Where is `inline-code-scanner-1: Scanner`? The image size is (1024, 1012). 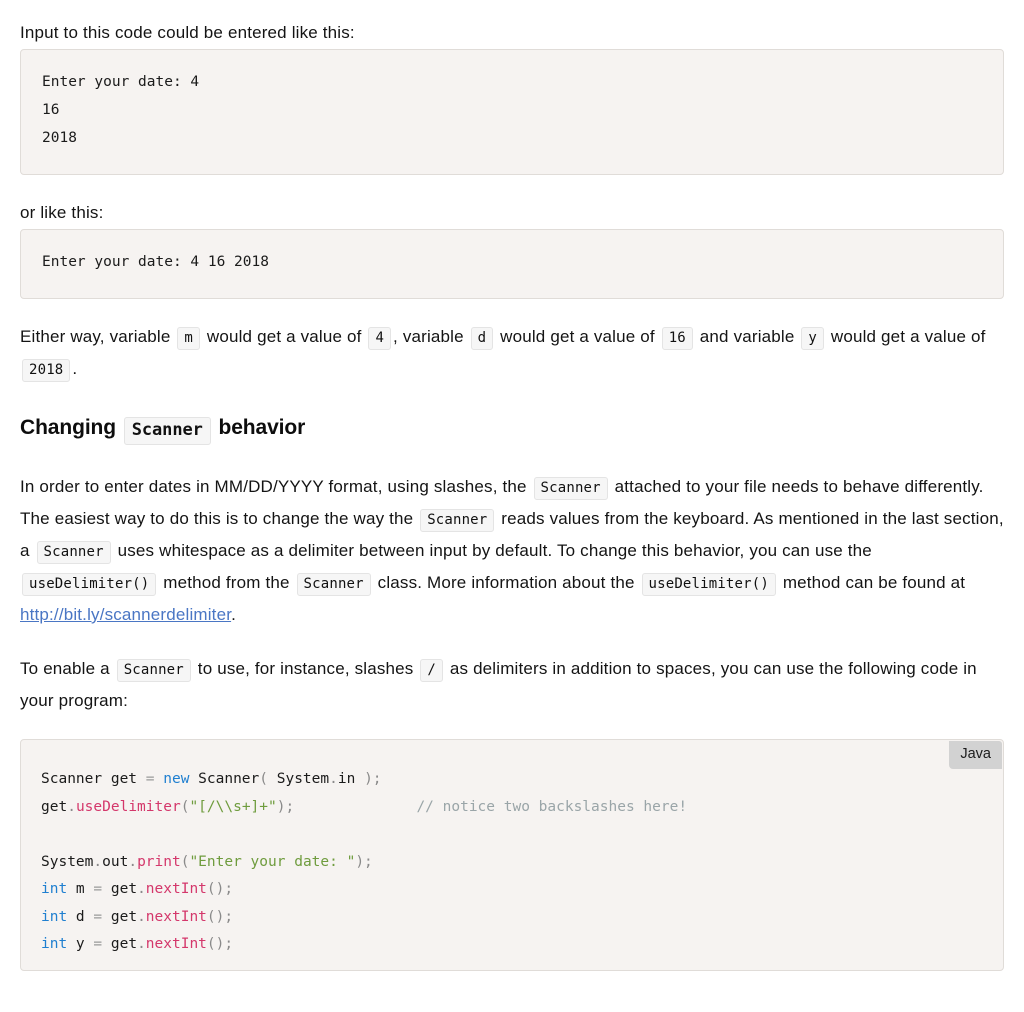 inline-code-scanner-1: Scanner is located at coordinates (570, 488).